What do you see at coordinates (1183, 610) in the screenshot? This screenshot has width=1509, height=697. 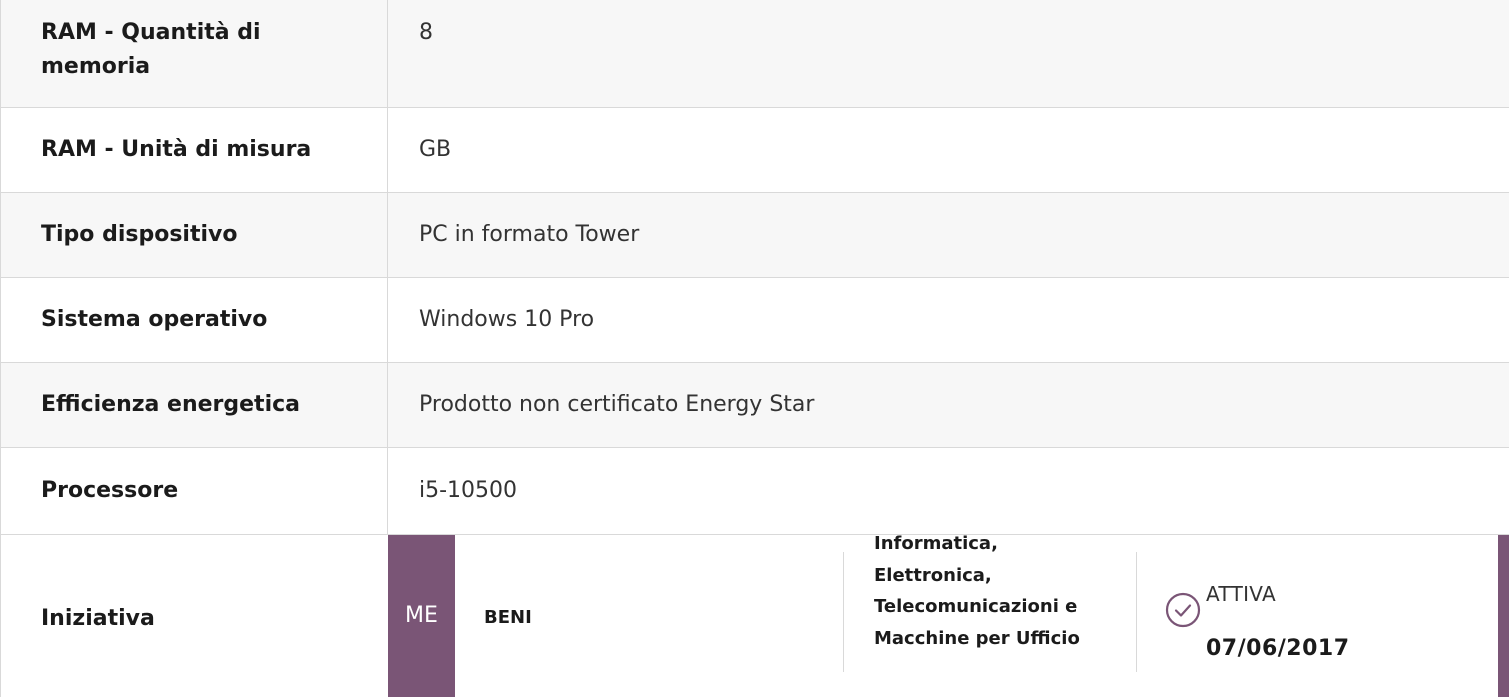 I see `check-circle-icon` at bounding box center [1183, 610].